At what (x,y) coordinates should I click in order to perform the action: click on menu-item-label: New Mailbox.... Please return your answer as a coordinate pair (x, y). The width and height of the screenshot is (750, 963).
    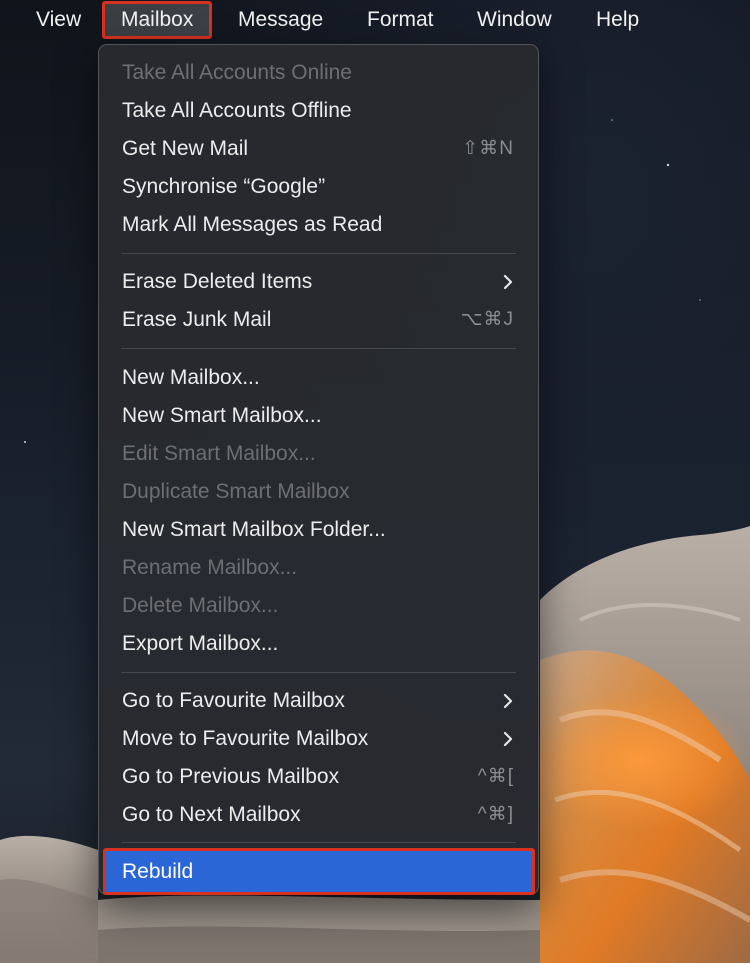
    Looking at the image, I should click on (191, 377).